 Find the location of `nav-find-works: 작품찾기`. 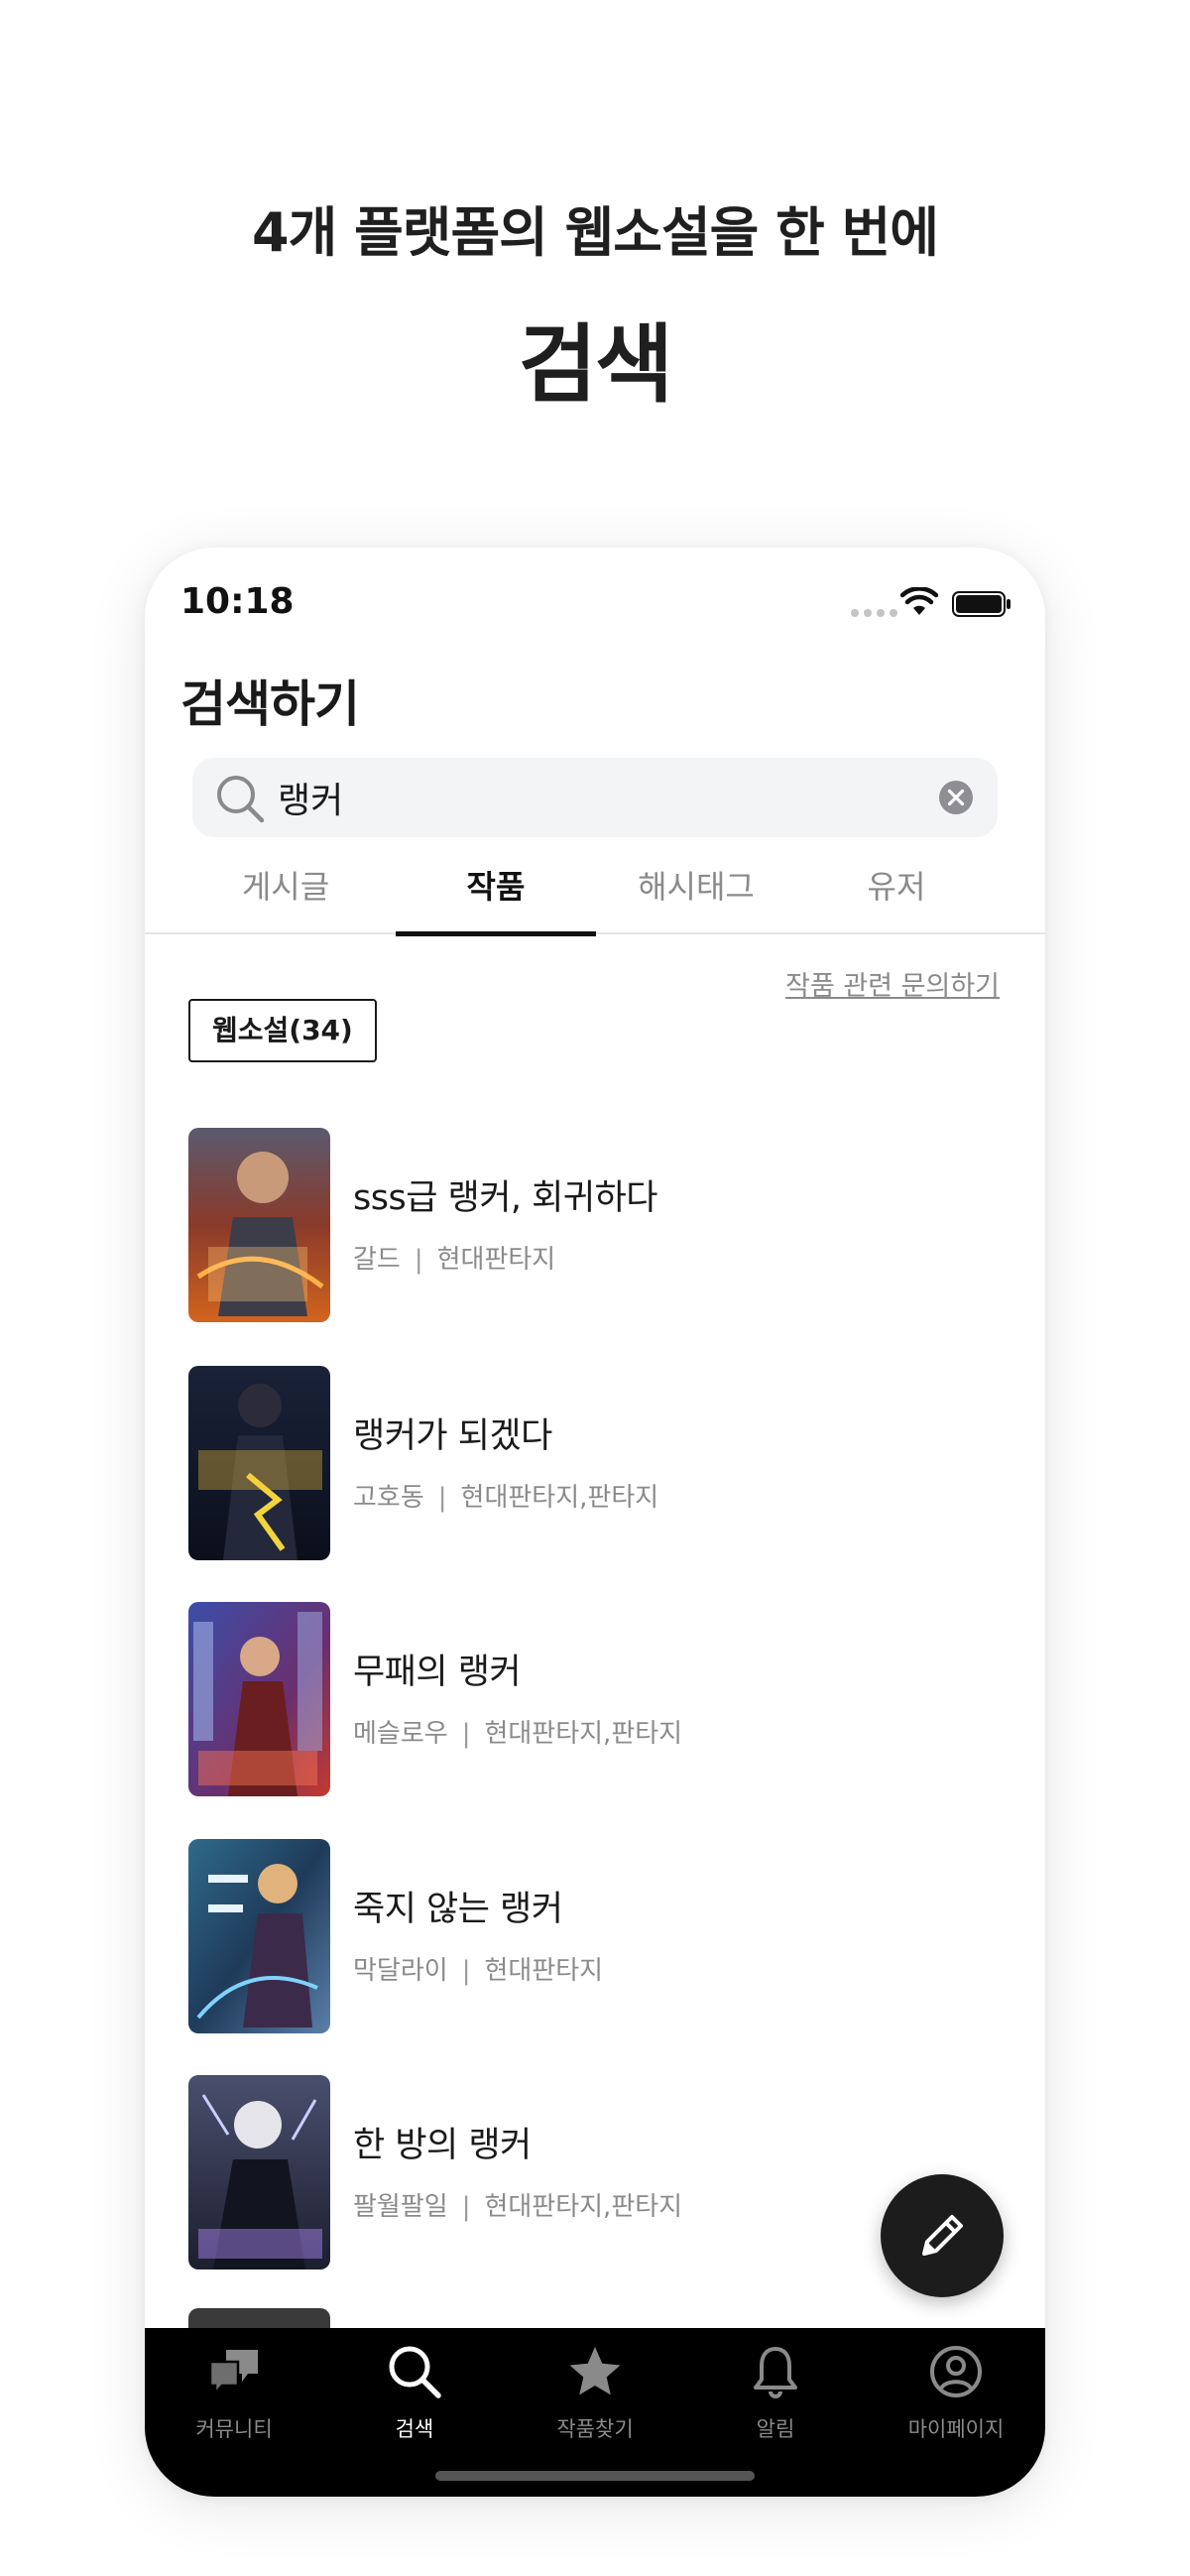

nav-find-works: 작품찾기 is located at coordinates (595, 2396).